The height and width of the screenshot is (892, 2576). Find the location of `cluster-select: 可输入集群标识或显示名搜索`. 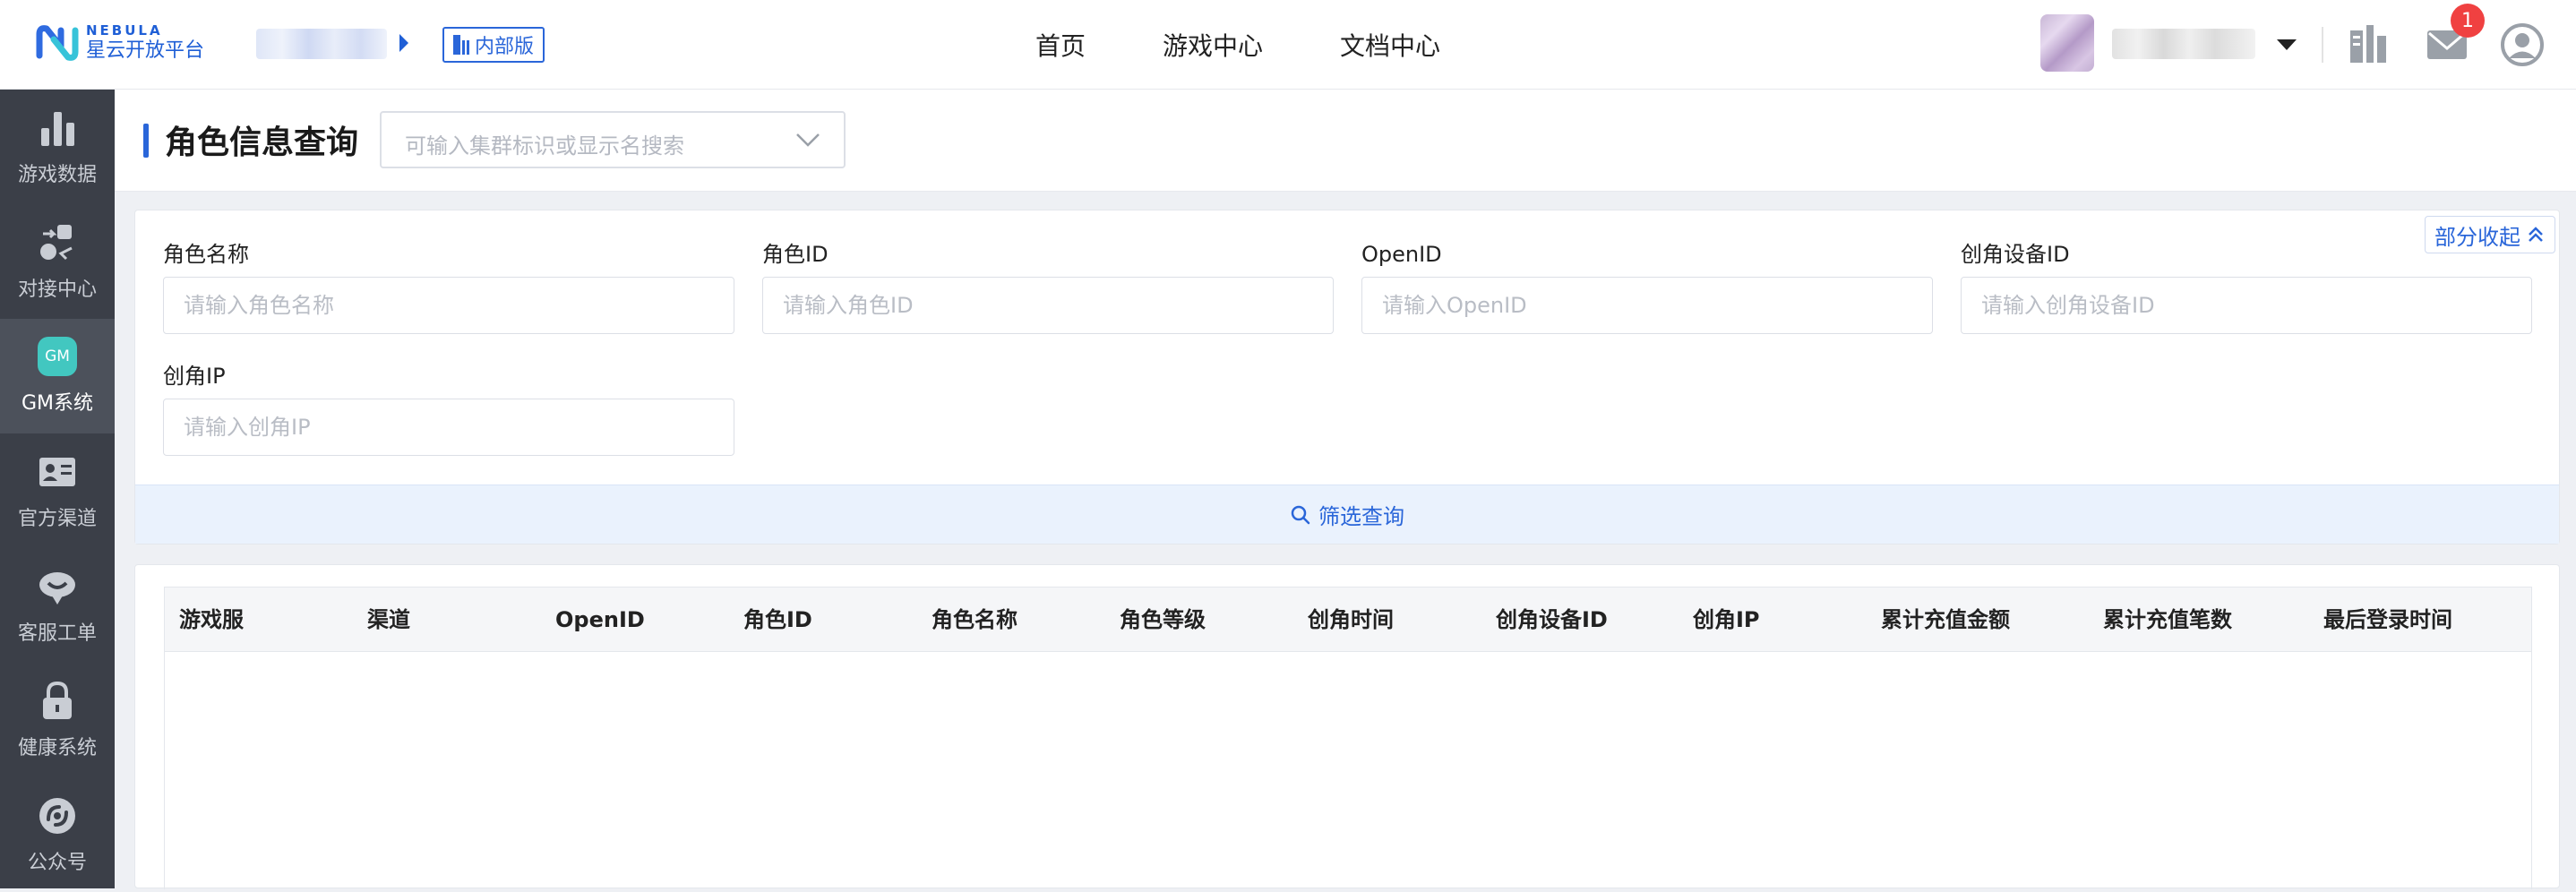

cluster-select: 可输入集群标识或显示名搜索 is located at coordinates (613, 139).